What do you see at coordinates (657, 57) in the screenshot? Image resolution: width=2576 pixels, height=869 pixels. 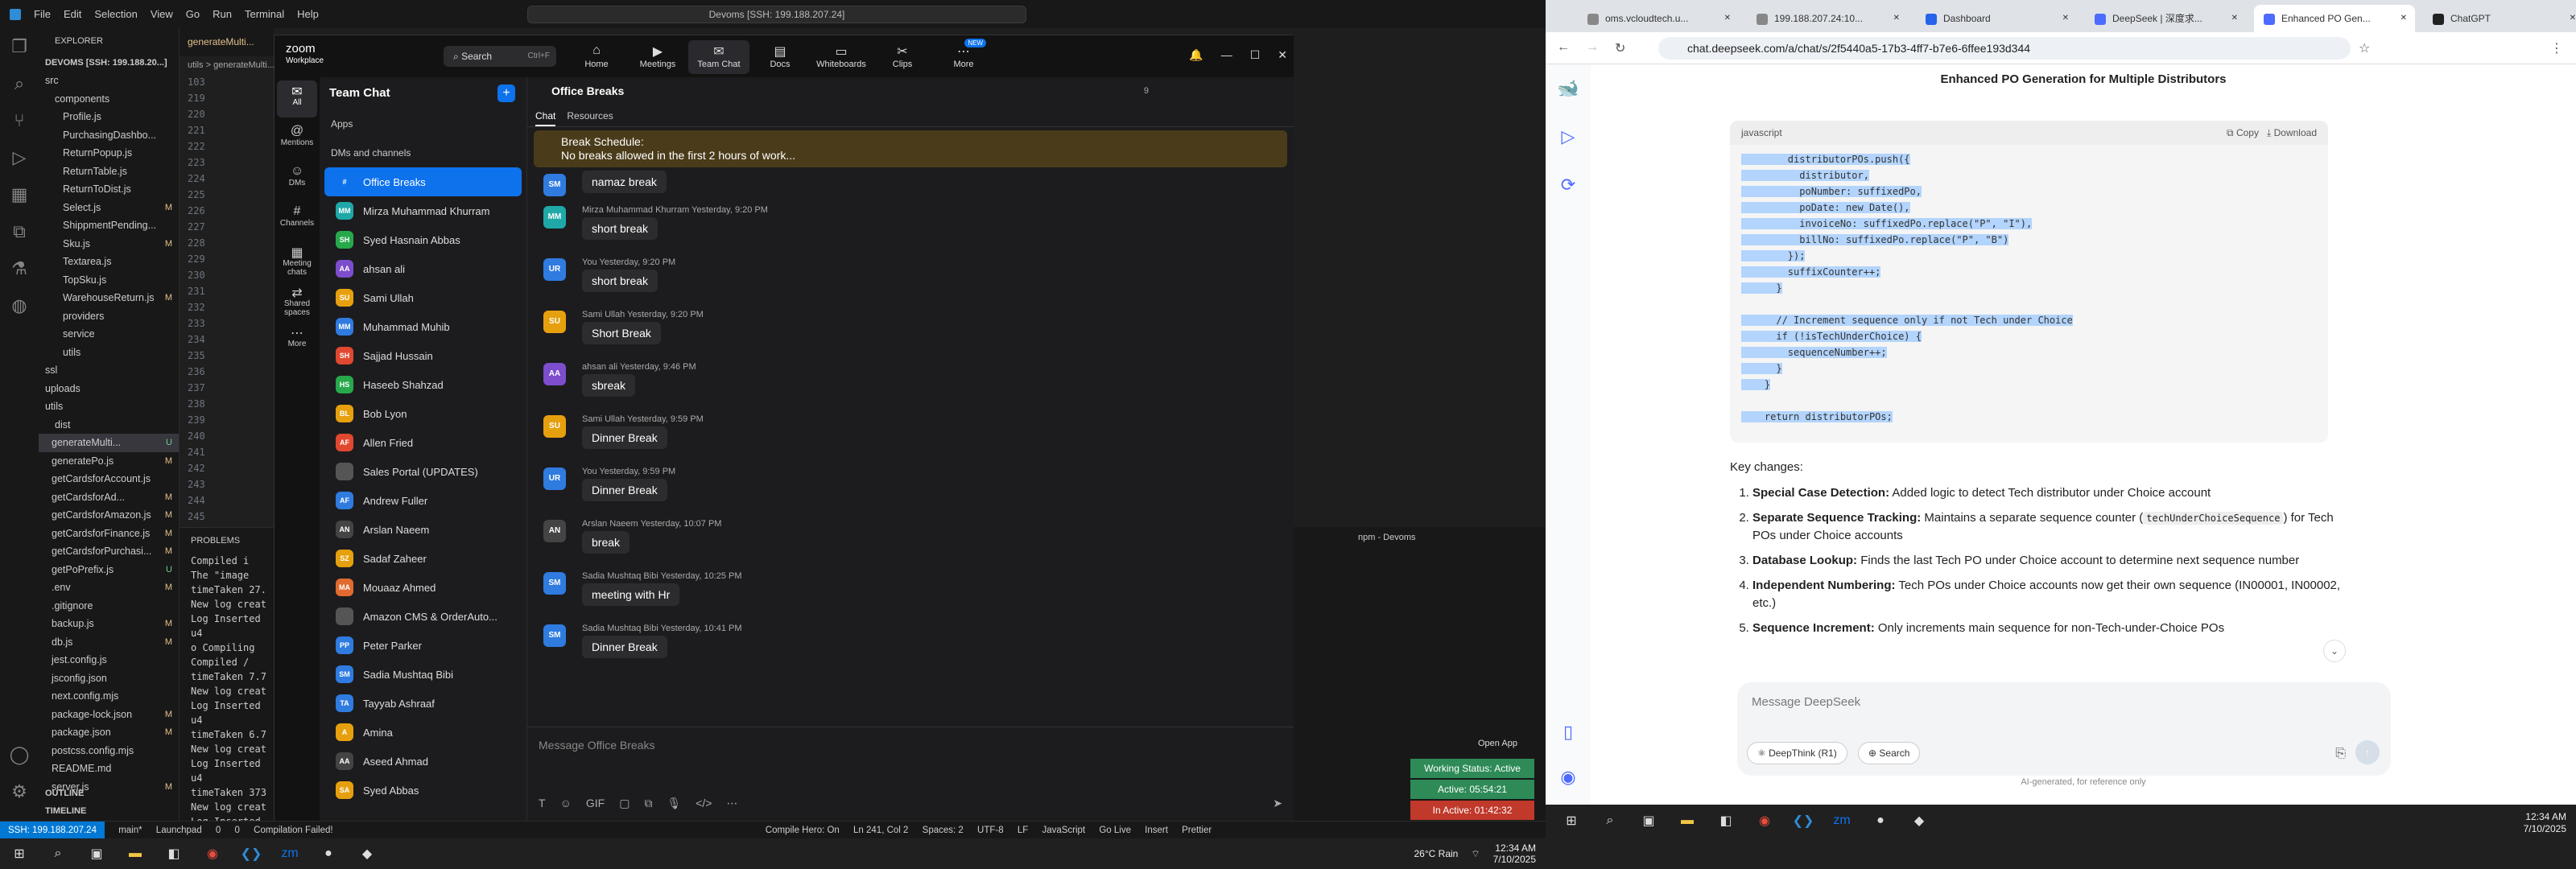 I see `nav-meetings: ▶ Meetings` at bounding box center [657, 57].